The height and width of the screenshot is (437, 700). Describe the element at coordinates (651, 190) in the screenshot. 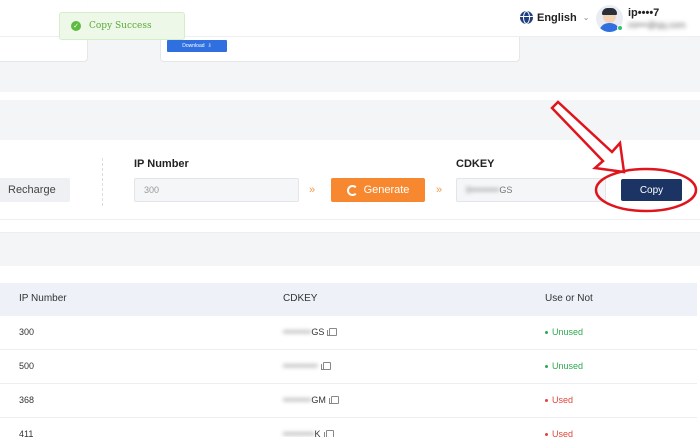

I see `copy-button: Copy` at that location.